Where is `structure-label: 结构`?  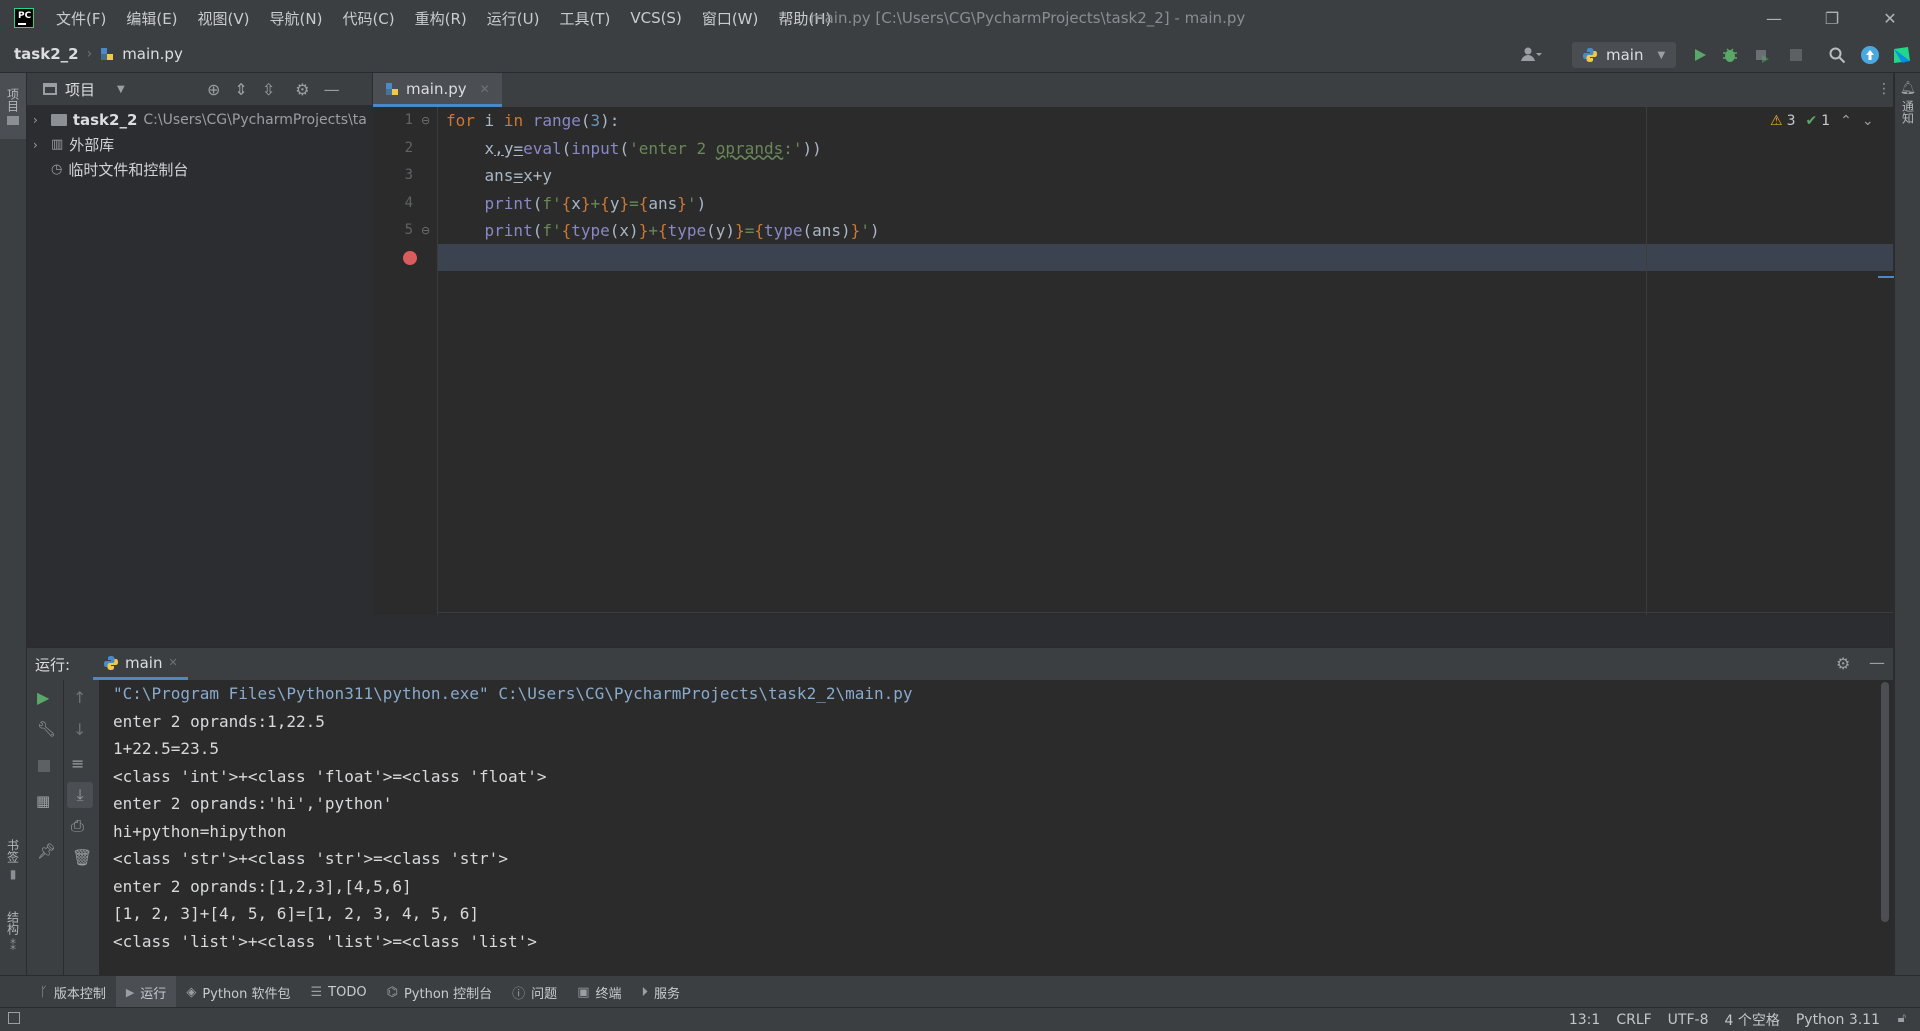
structure-label: 结构 is located at coordinates (12, 923).